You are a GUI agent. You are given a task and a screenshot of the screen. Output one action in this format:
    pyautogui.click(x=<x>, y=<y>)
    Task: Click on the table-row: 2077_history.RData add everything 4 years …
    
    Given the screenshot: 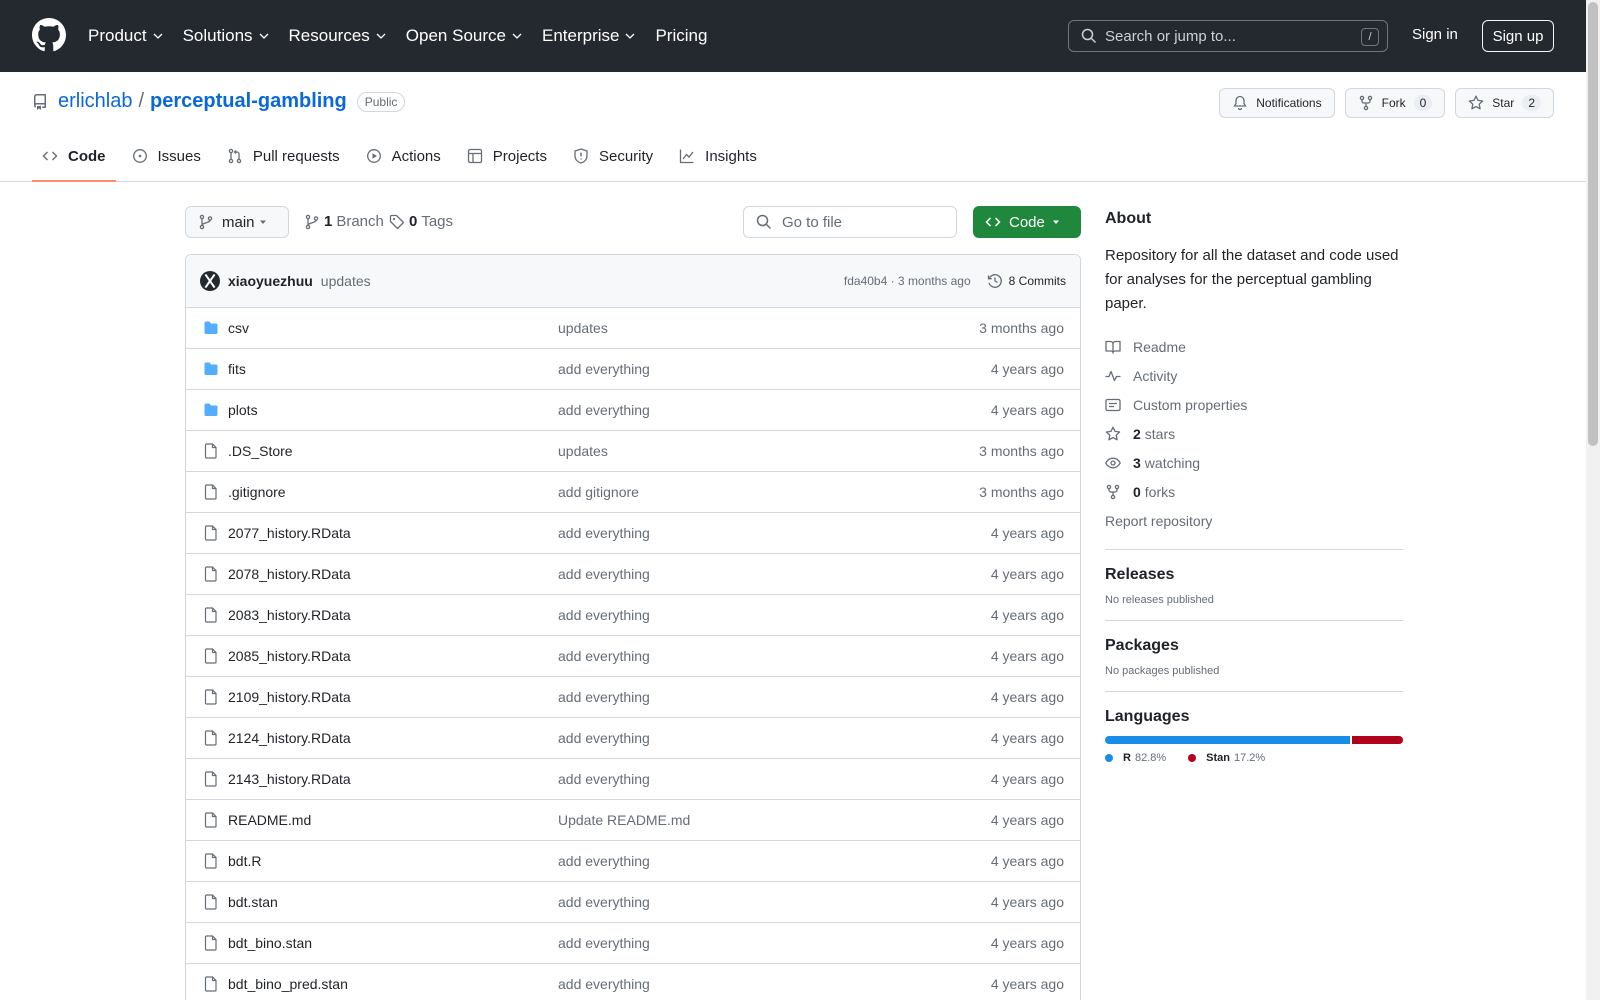 What is the action you would take?
    pyautogui.click(x=633, y=533)
    